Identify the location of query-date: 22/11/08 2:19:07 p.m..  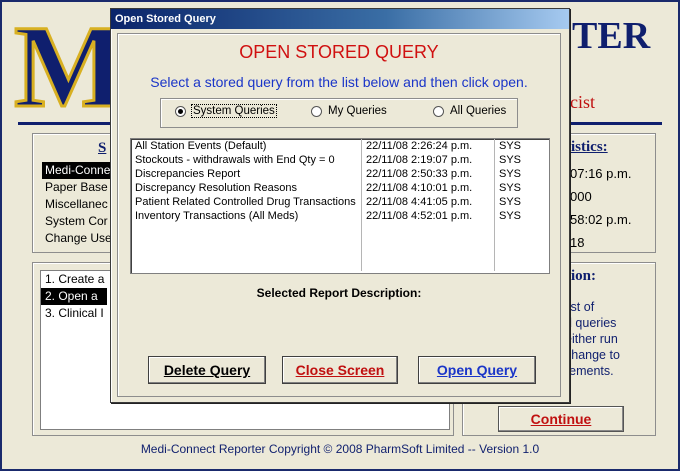
(428, 160).